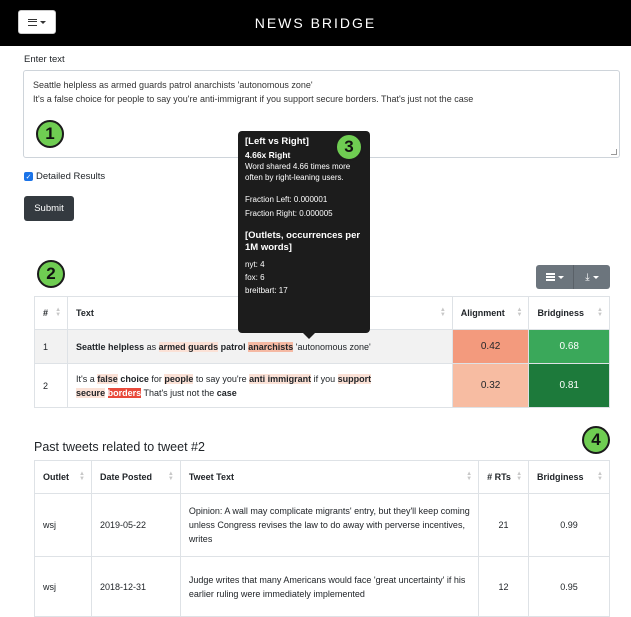 The image size is (631, 617). Describe the element at coordinates (44, 59) in the screenshot. I see `text-input-label: Enter text` at that location.